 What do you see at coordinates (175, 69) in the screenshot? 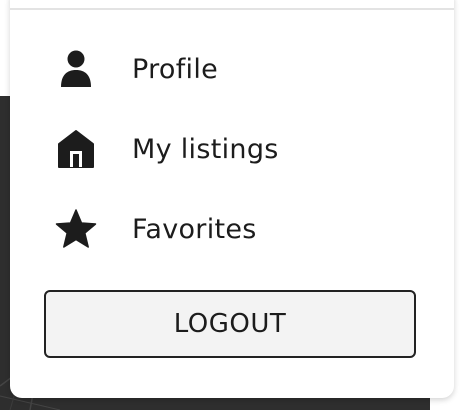
I see `menu-item-label: Profile` at bounding box center [175, 69].